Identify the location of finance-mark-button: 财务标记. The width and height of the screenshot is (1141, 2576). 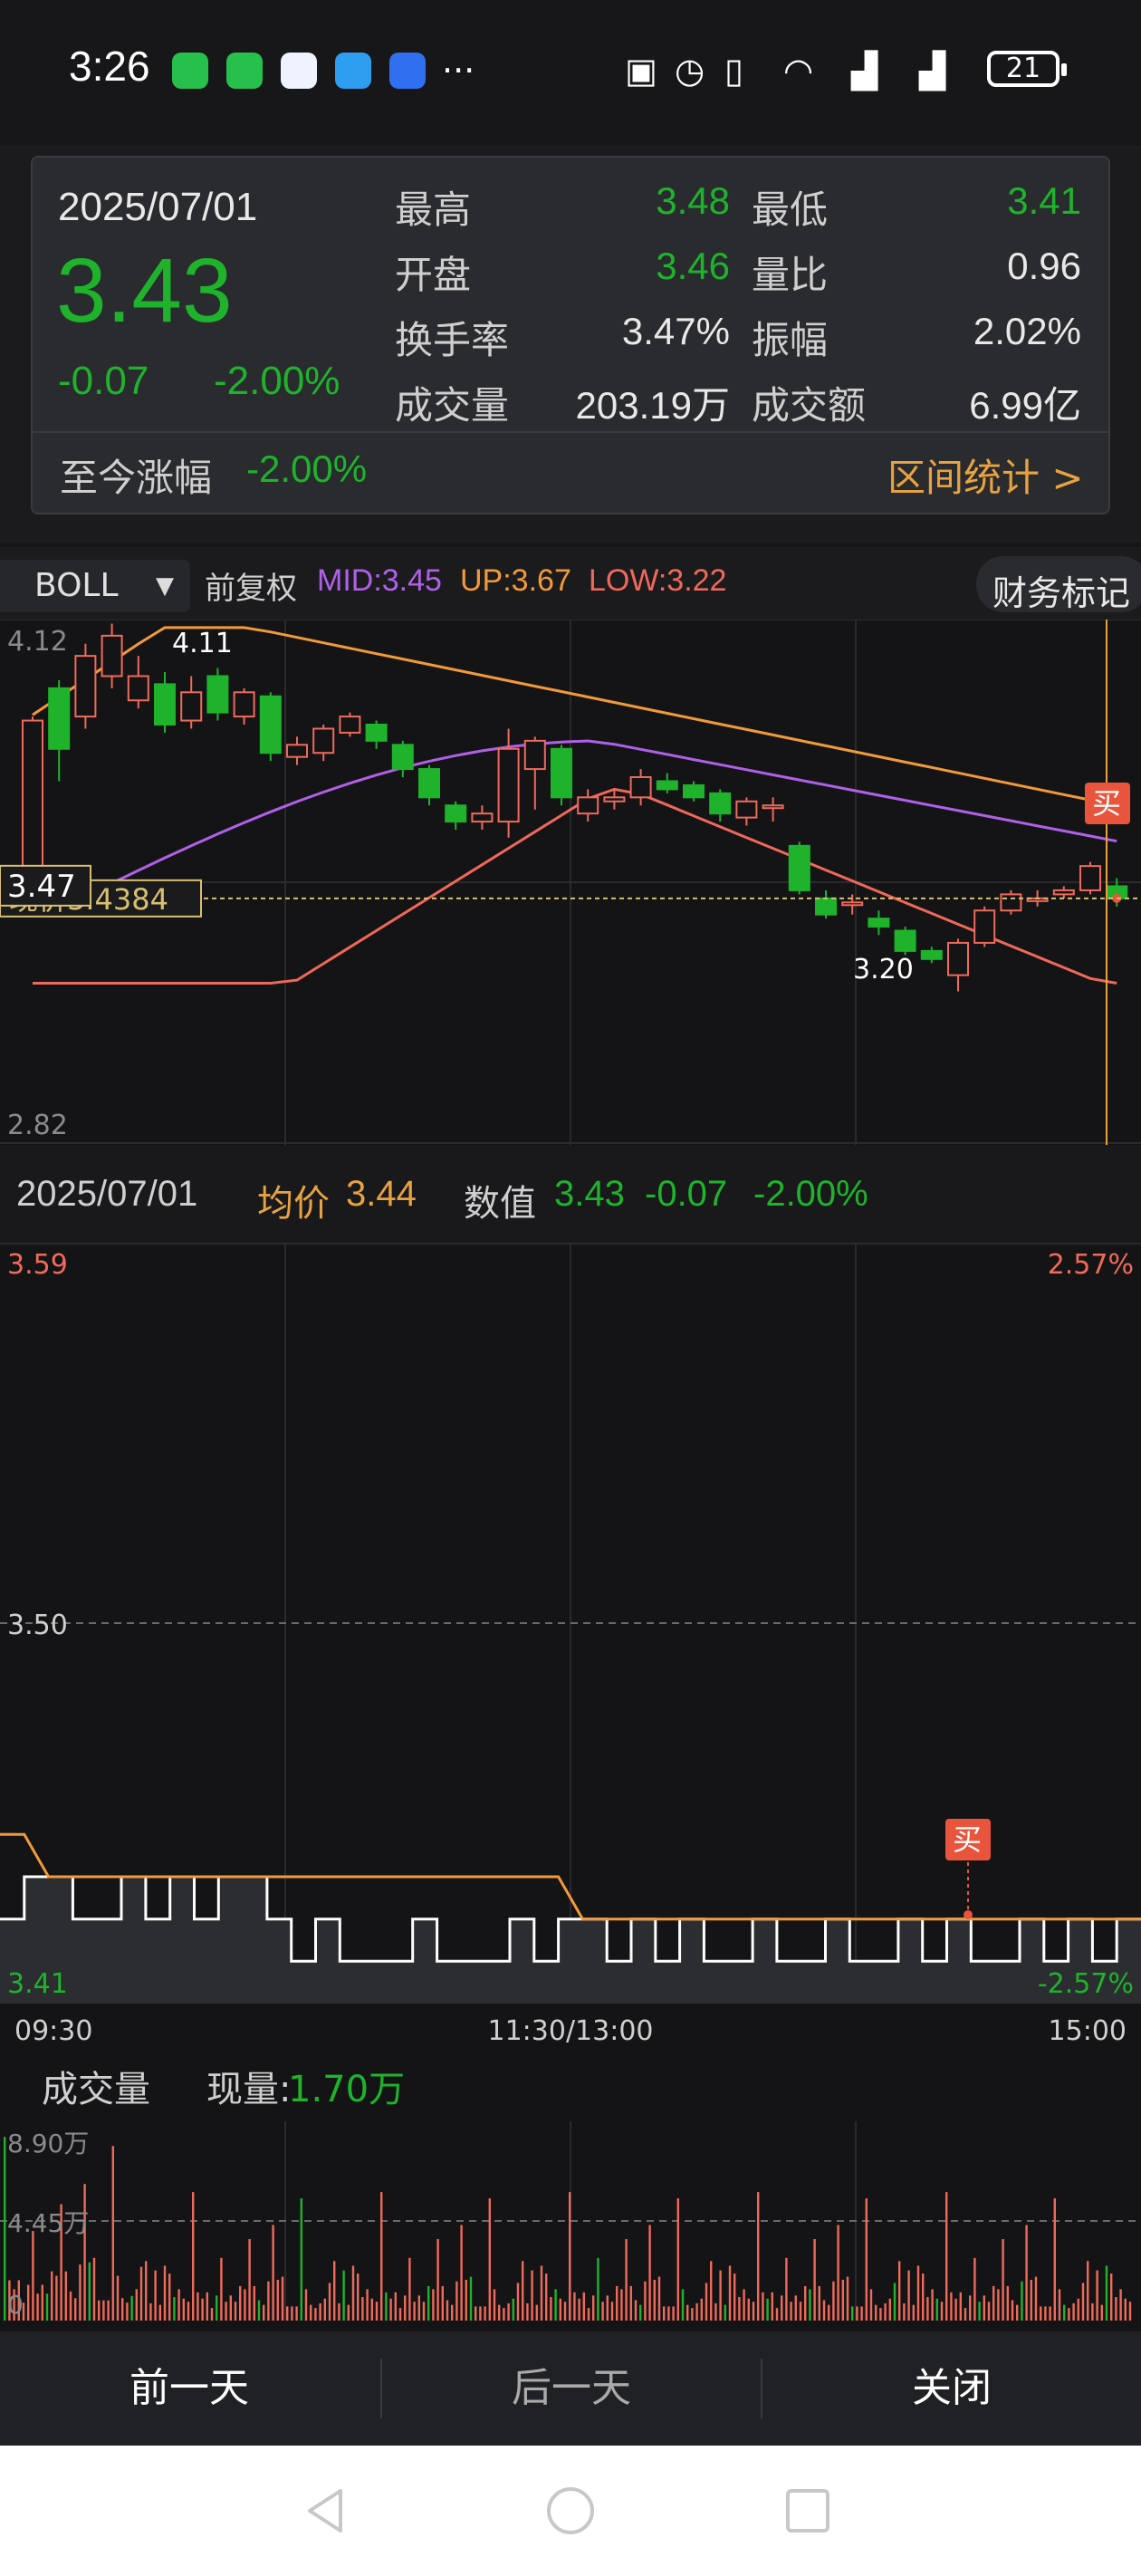
(1059, 584).